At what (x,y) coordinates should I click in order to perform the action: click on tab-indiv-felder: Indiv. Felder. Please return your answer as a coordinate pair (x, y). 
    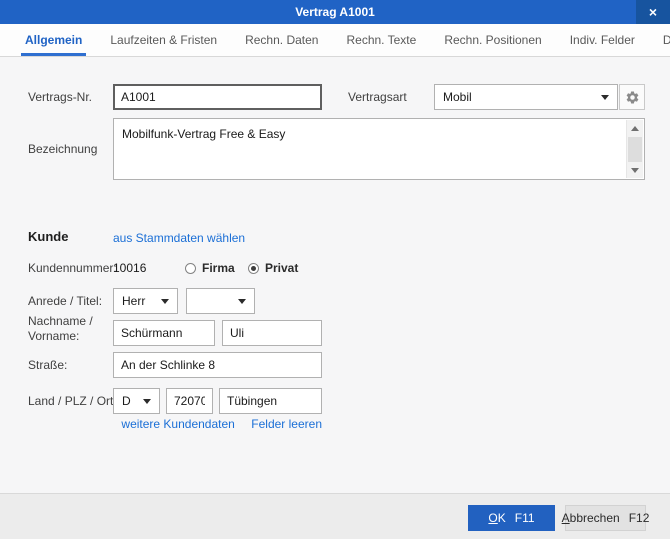
    Looking at the image, I should click on (602, 40).